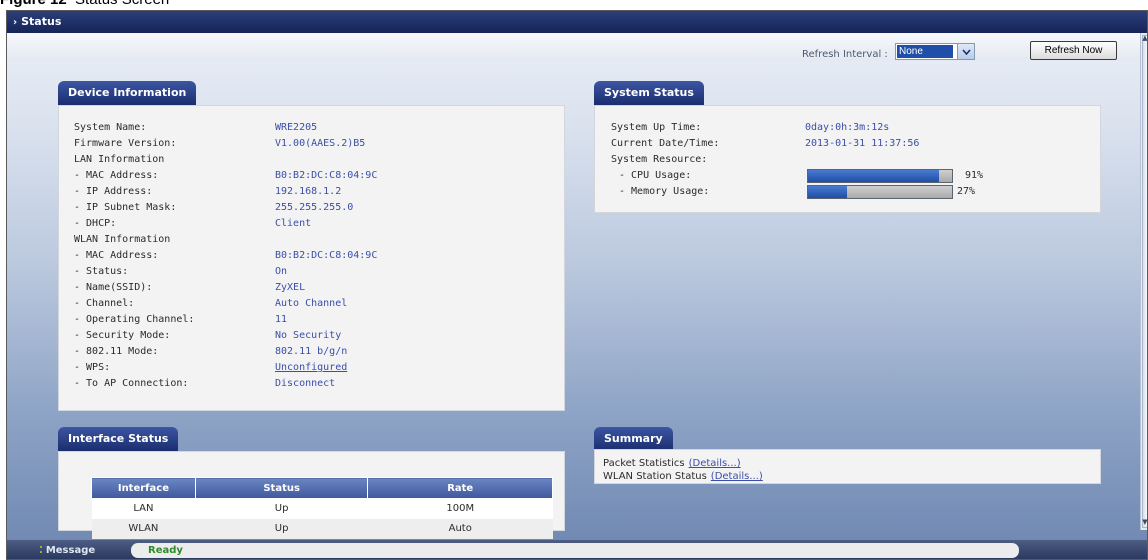 The height and width of the screenshot is (560, 1148). I want to click on interface-status-tab: Interface Status, so click(118, 439).